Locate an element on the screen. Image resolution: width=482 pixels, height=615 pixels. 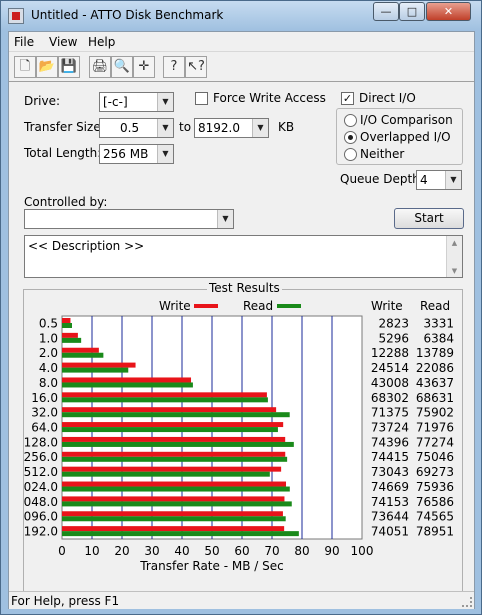
description-box: << Description >> ▲ ▼ is located at coordinates (243, 256).